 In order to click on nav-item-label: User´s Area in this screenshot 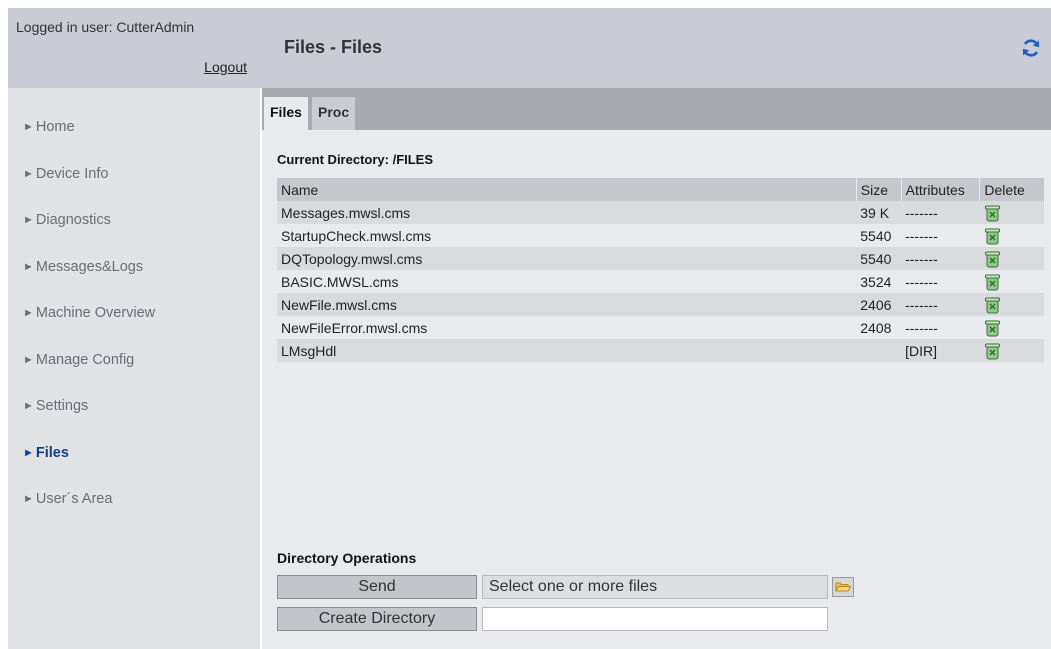, I will do `click(74, 499)`.